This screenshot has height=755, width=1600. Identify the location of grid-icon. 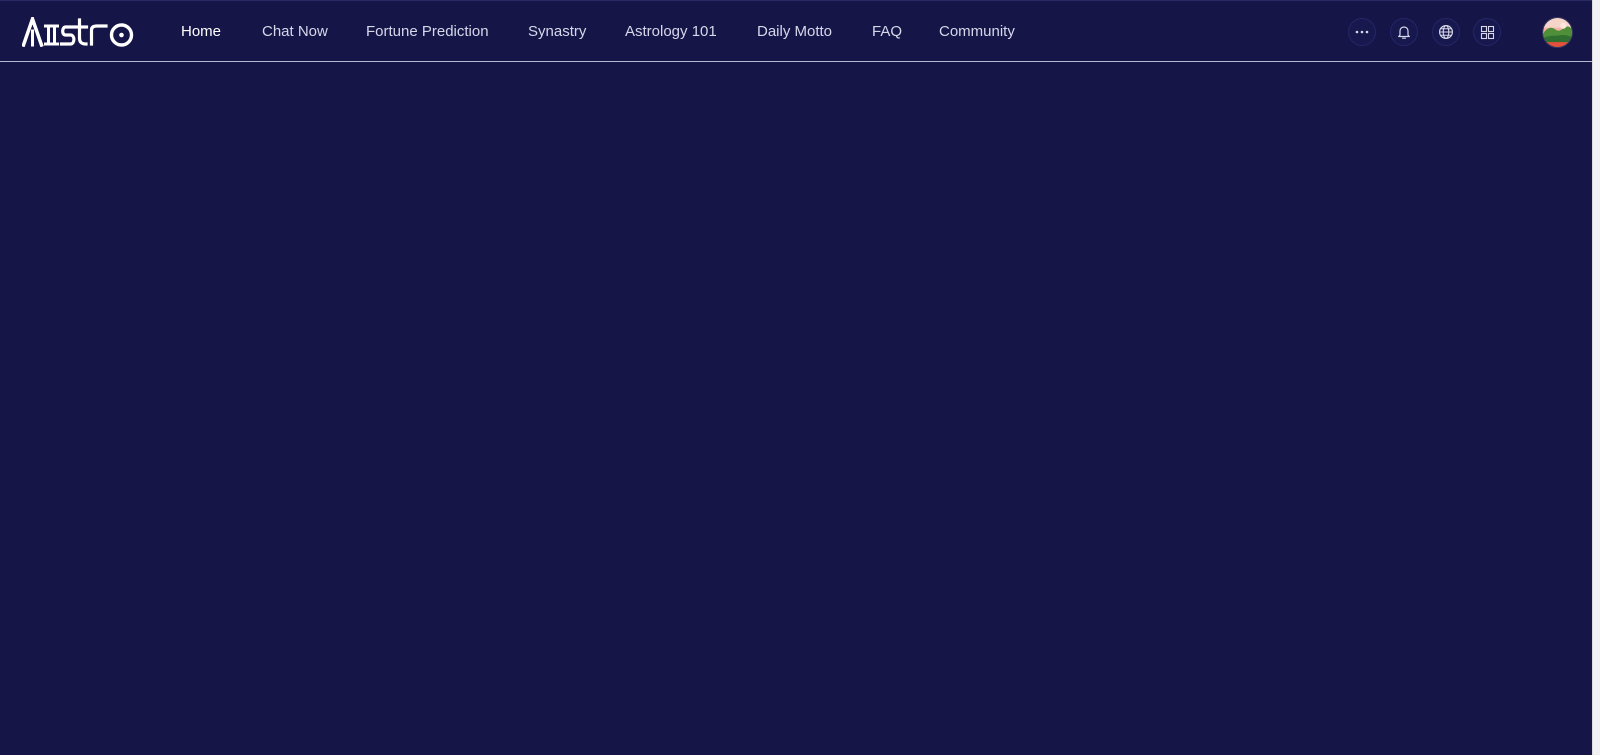
(1487, 32).